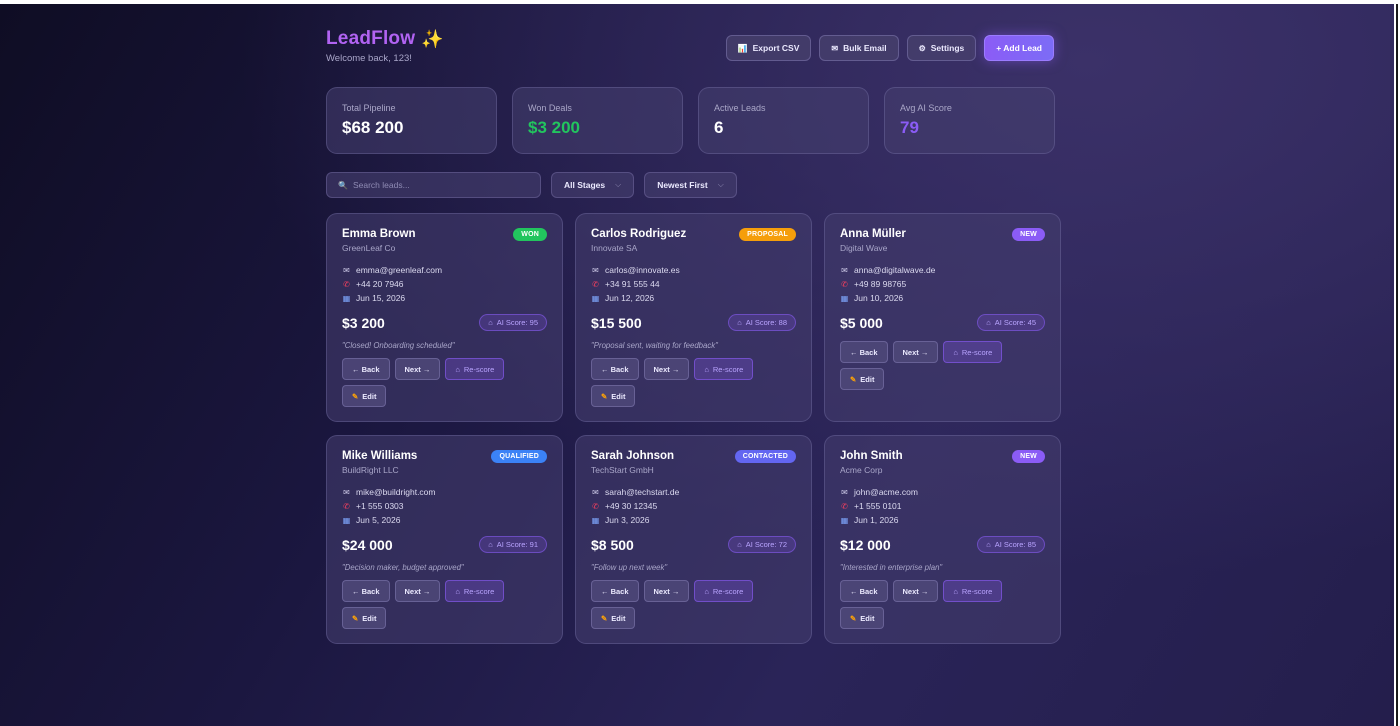 The height and width of the screenshot is (726, 1400). Describe the element at coordinates (1015, 322) in the screenshot. I see `ai-score-text: AI Score: 45` at that location.